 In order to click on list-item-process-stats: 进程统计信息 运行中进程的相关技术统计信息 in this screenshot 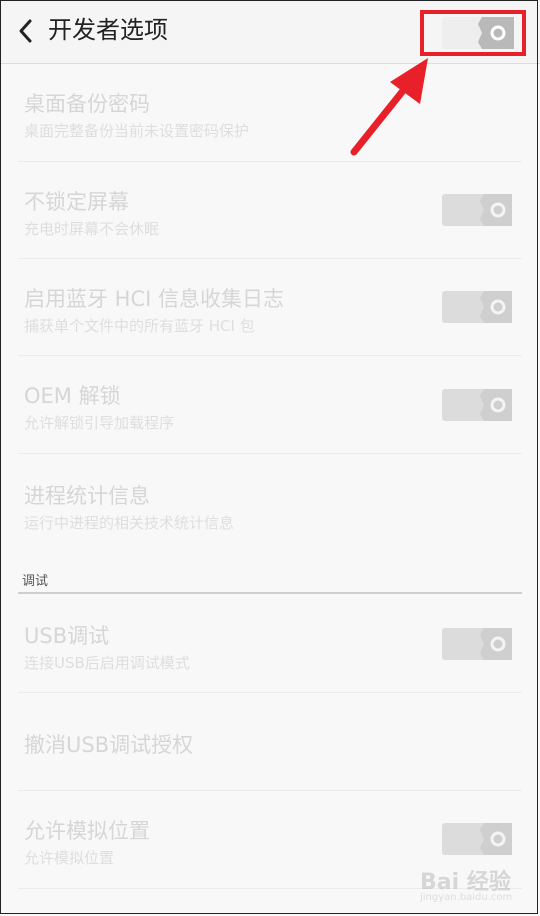, I will do `click(270, 508)`.